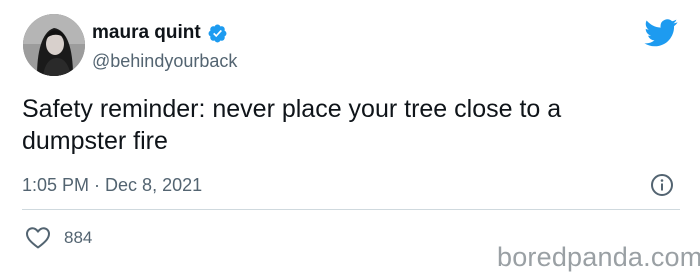 This screenshot has height=272, width=700. I want to click on tweet-timestamp: 1:05 PM · Dec 8, 2021, so click(112, 185).